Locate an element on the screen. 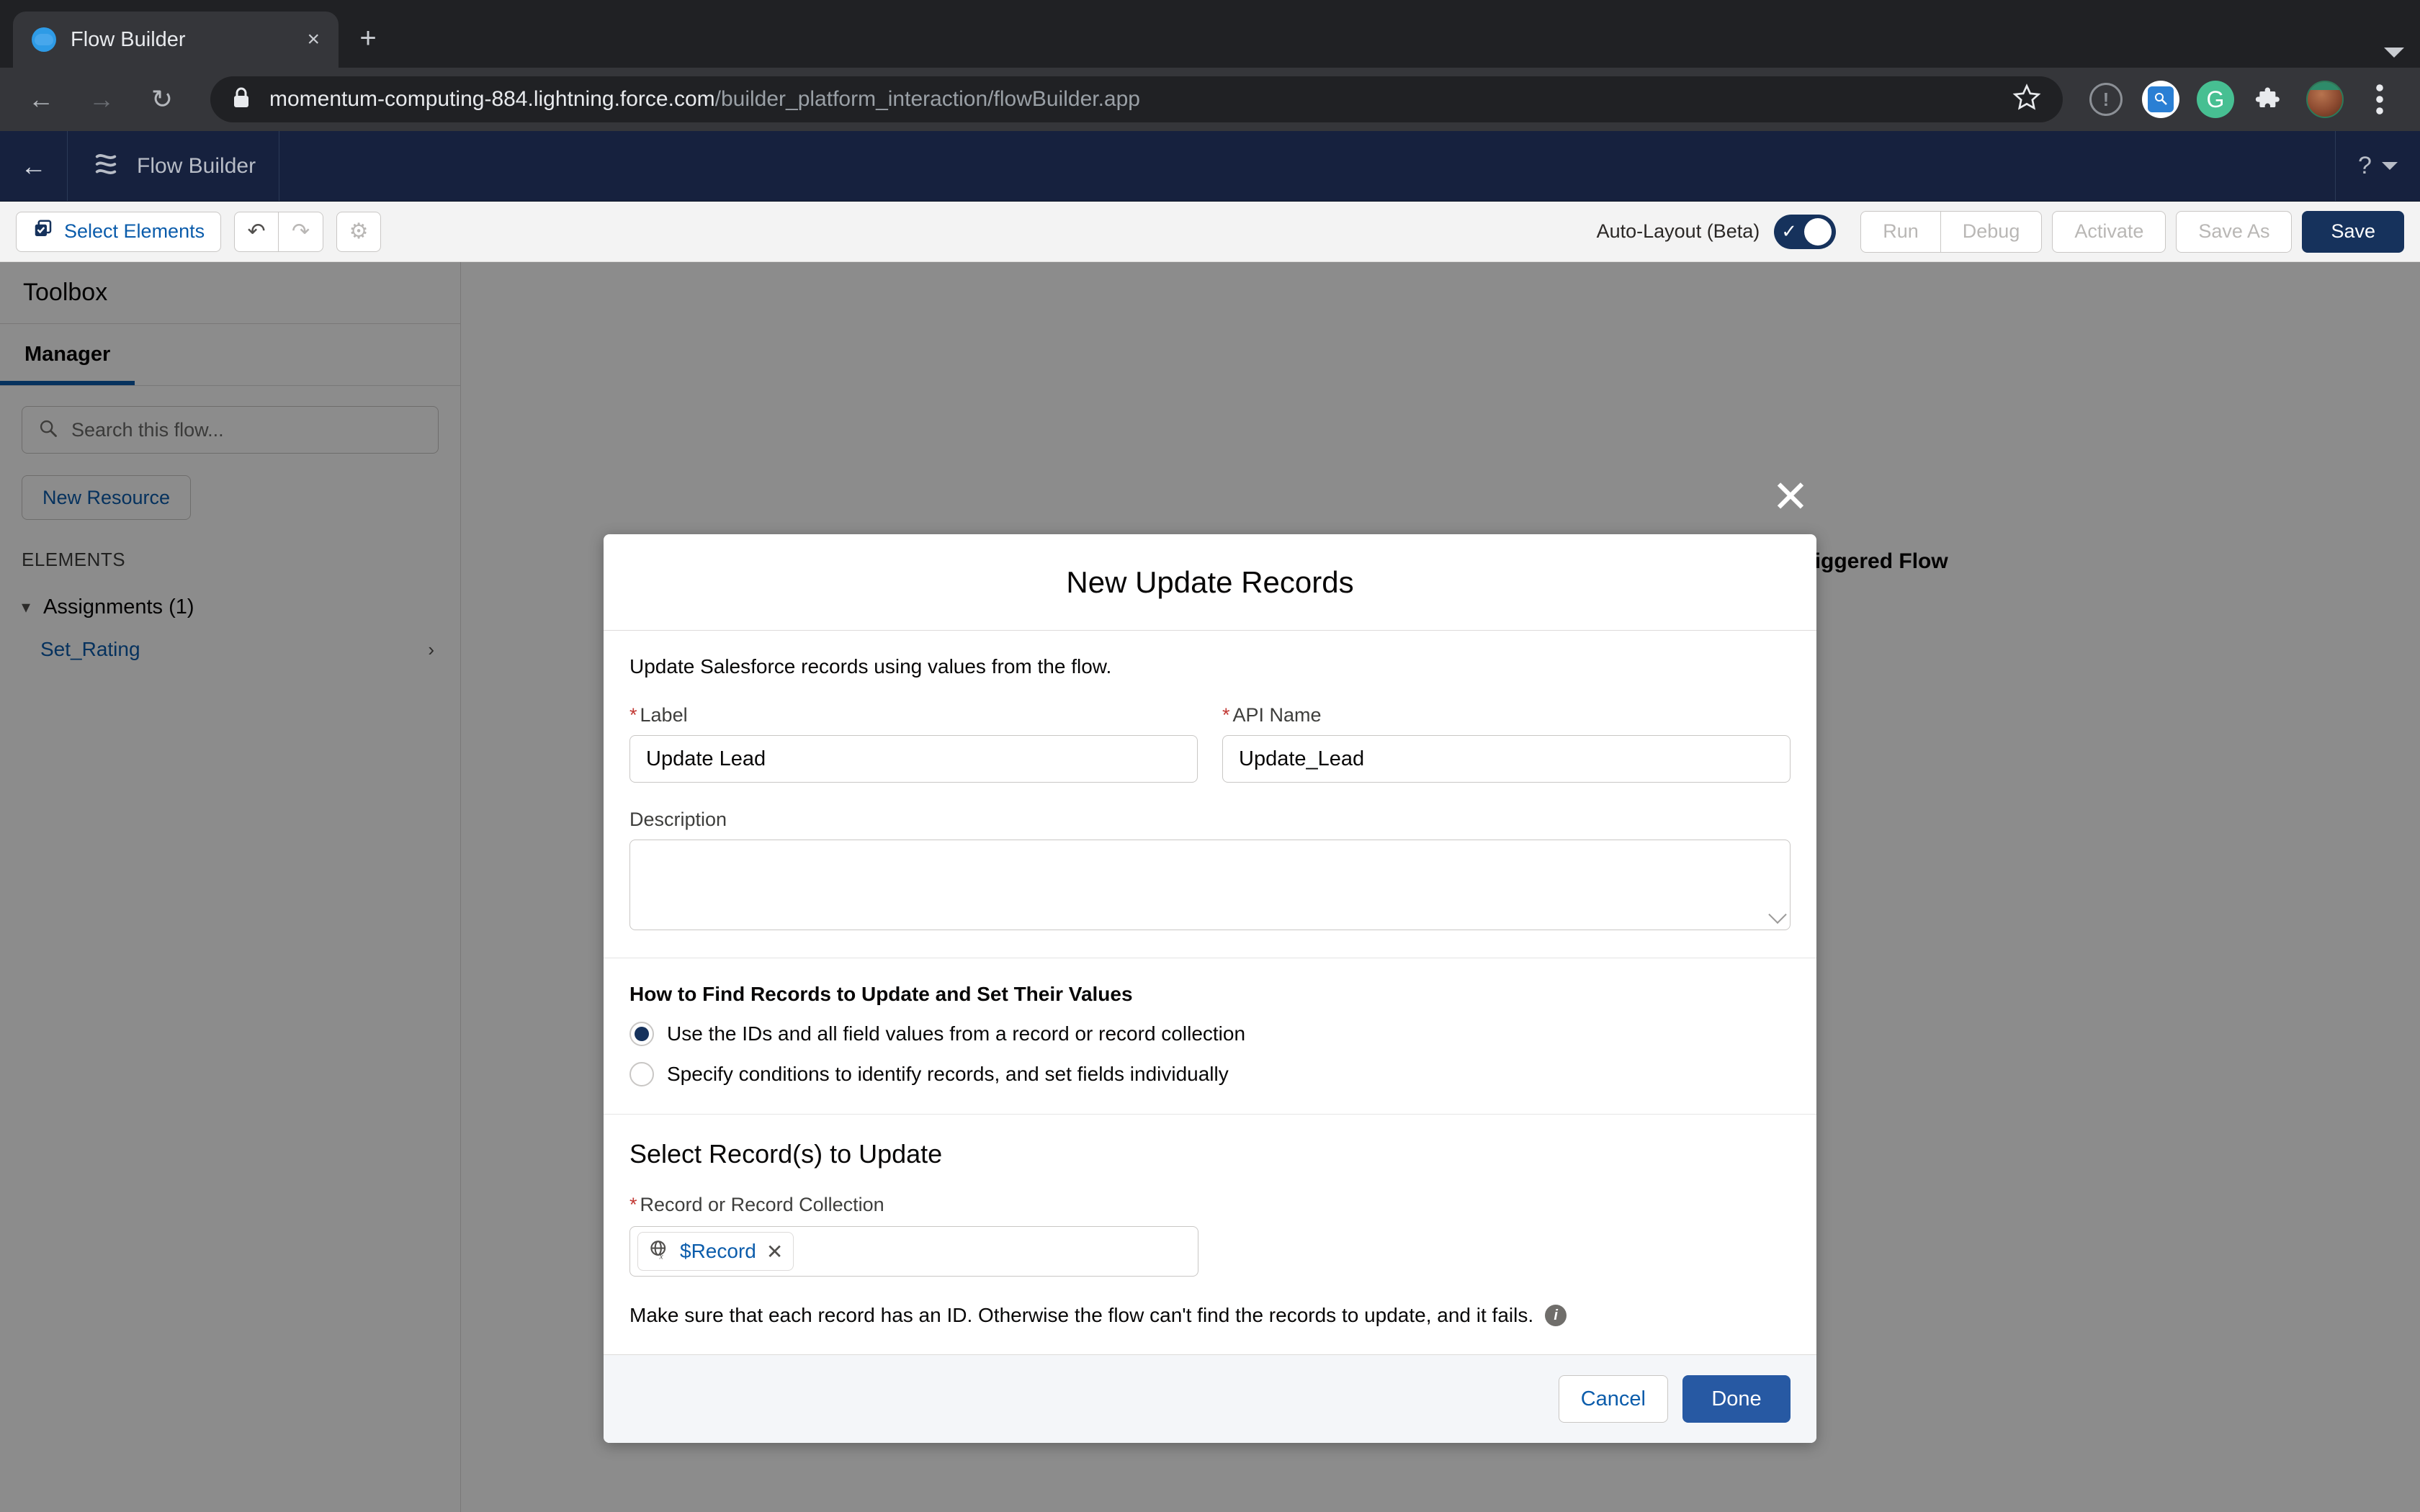 Image resolution: width=2420 pixels, height=1512 pixels. select-elements-button: Select Elements is located at coordinates (119, 231).